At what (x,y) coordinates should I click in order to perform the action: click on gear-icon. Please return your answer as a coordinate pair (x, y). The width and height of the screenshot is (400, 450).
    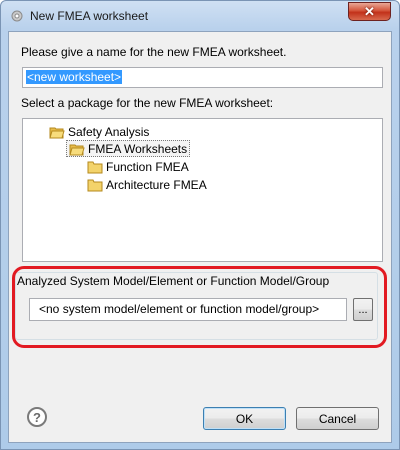
    Looking at the image, I should click on (17, 16).